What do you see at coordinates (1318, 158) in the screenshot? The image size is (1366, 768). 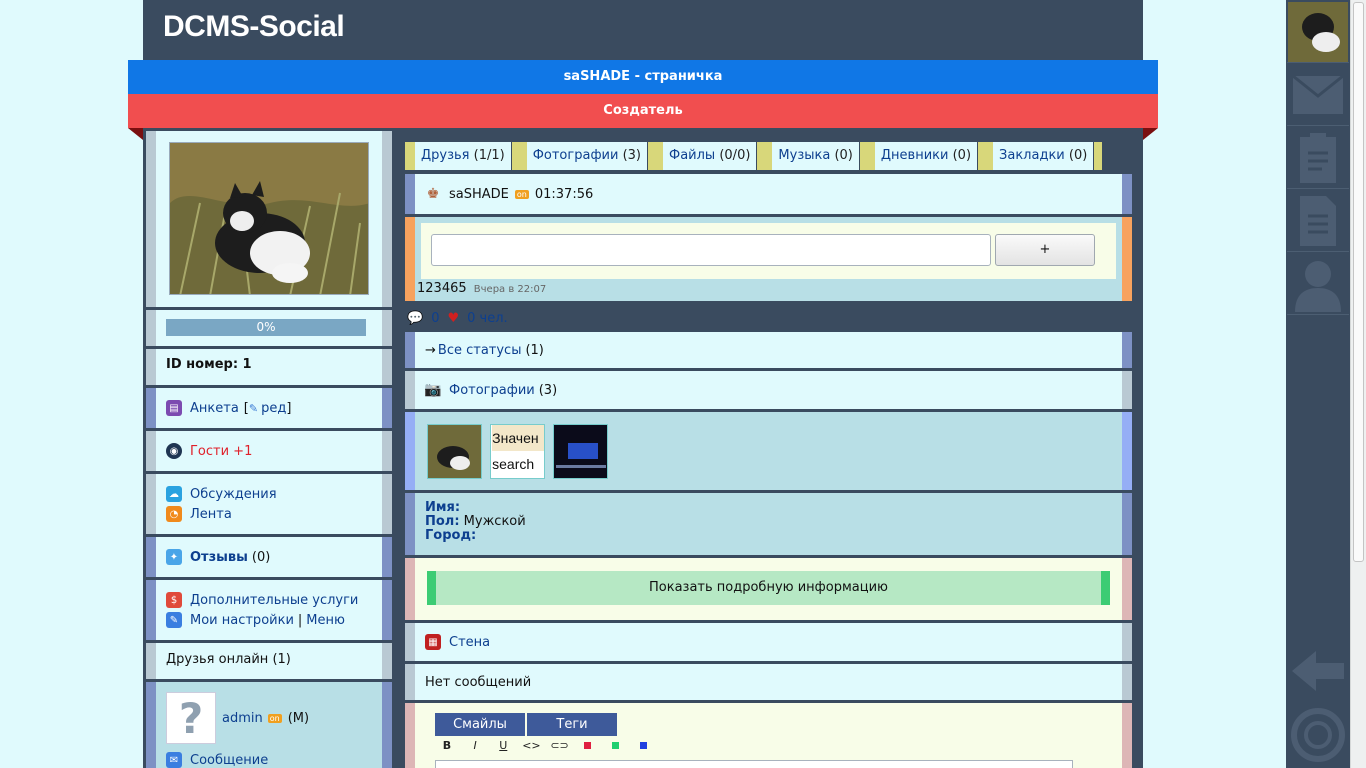 I see `clipboard-icon` at bounding box center [1318, 158].